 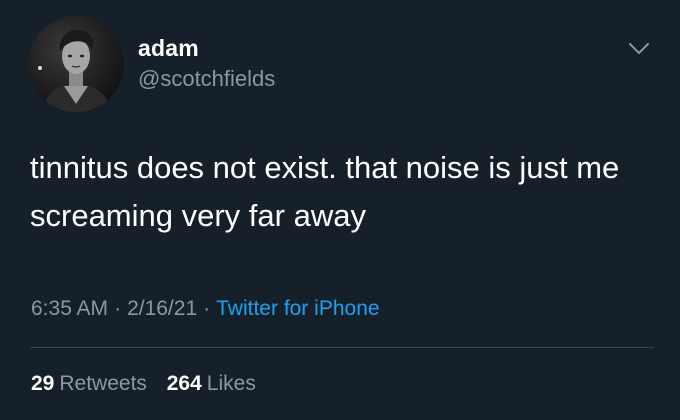 What do you see at coordinates (297, 308) in the screenshot?
I see `tweet-source-link: Twitter for iPhone` at bounding box center [297, 308].